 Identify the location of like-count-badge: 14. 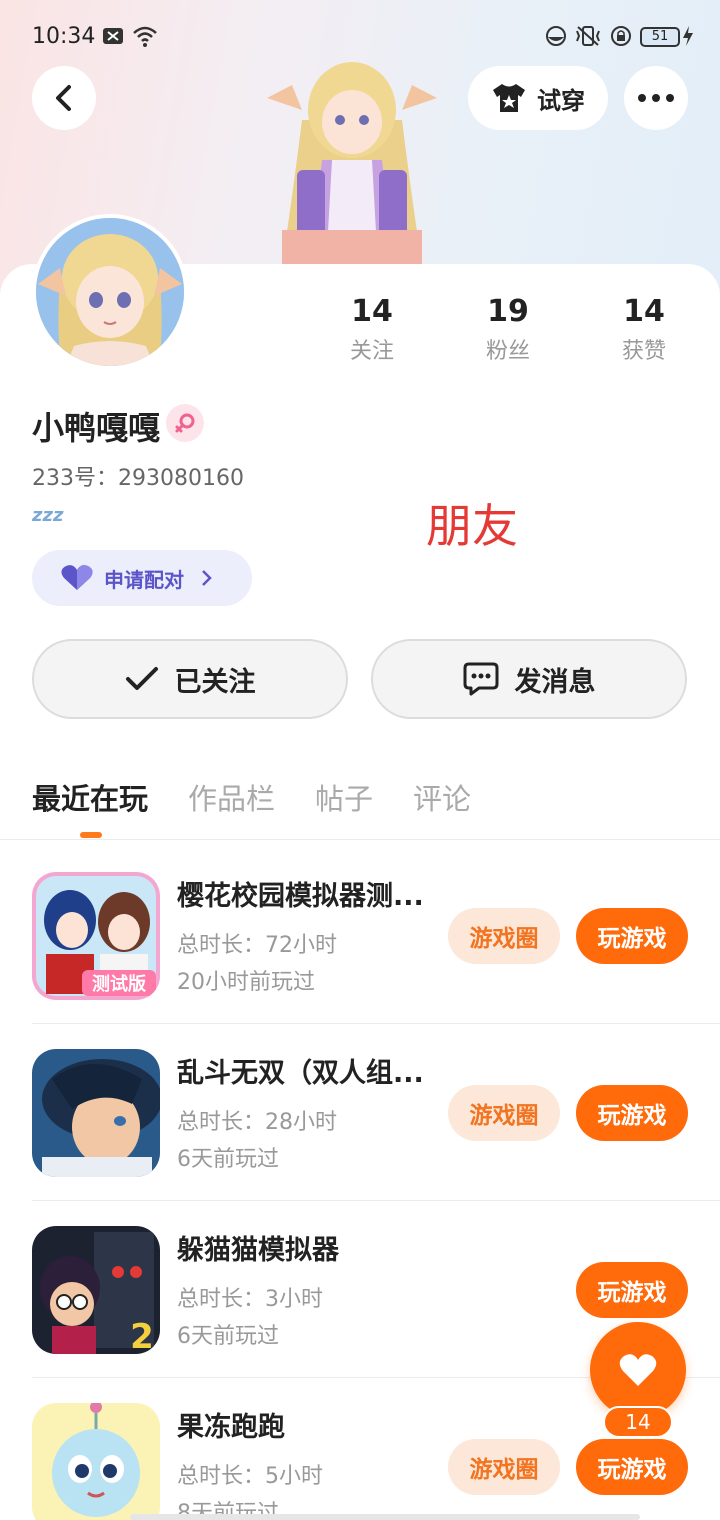
(638, 1422).